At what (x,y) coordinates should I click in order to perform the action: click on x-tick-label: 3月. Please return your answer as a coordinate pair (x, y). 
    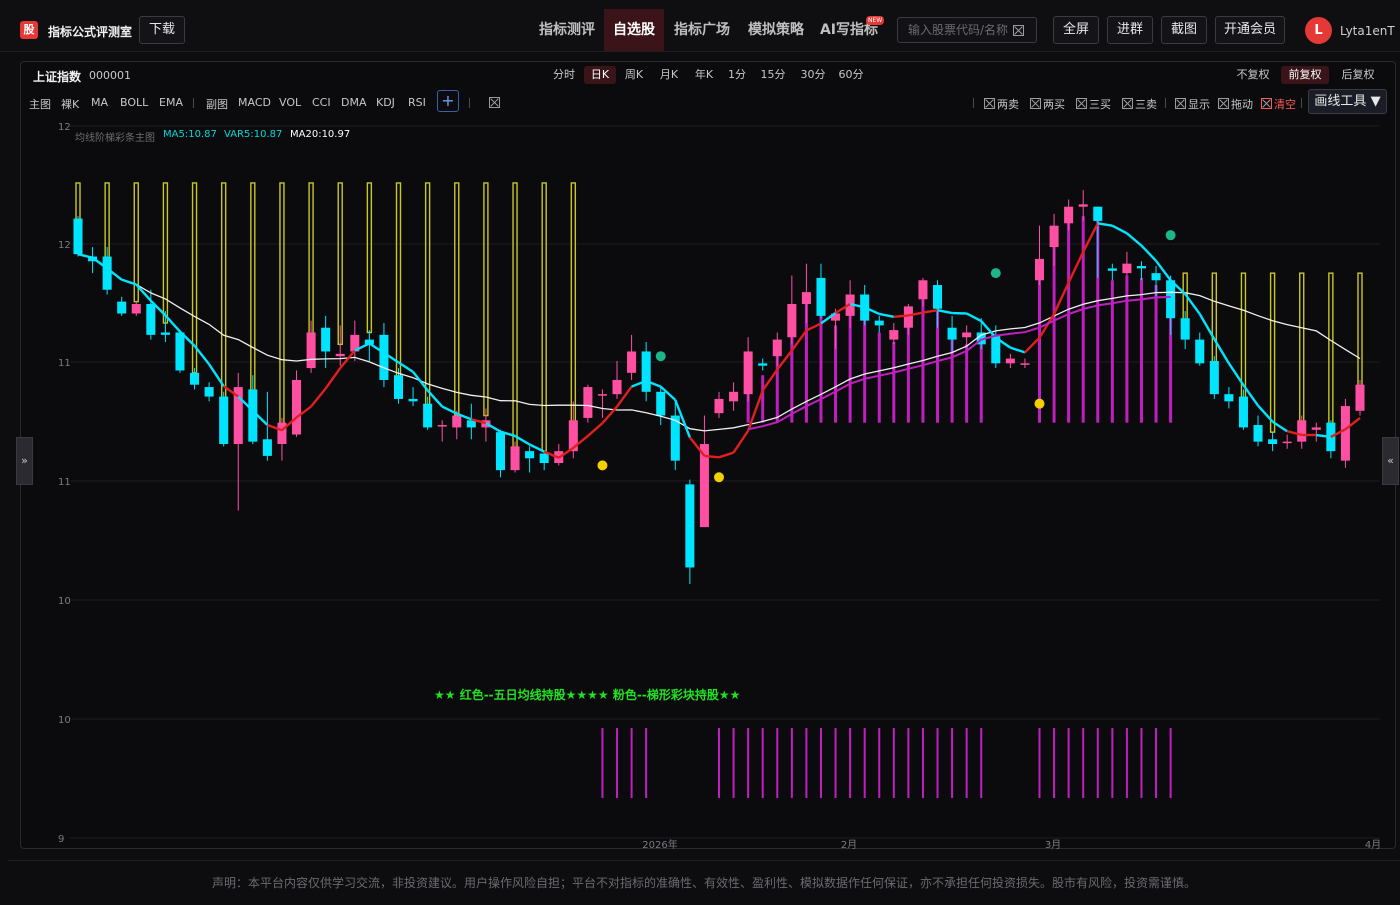
    Looking at the image, I should click on (1053, 845).